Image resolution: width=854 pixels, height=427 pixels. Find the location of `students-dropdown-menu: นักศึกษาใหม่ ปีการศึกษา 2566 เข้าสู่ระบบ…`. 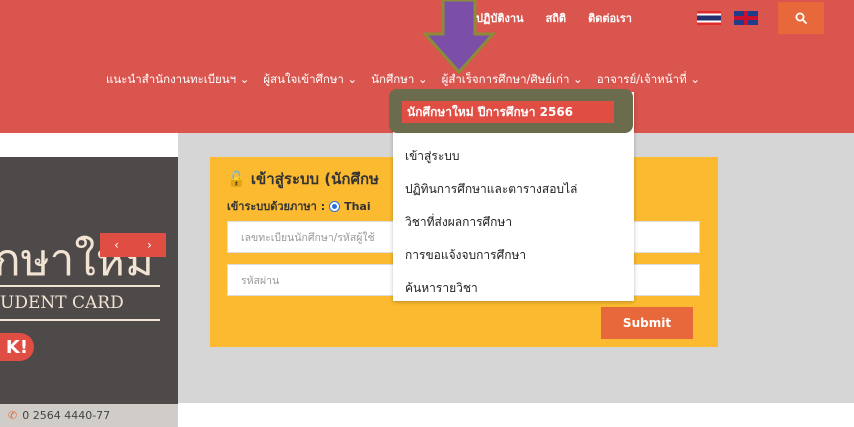

students-dropdown-menu: นักศึกษาใหม่ ปีการศึกษา 2566 เข้าสู่ระบบ… is located at coordinates (511, 195).